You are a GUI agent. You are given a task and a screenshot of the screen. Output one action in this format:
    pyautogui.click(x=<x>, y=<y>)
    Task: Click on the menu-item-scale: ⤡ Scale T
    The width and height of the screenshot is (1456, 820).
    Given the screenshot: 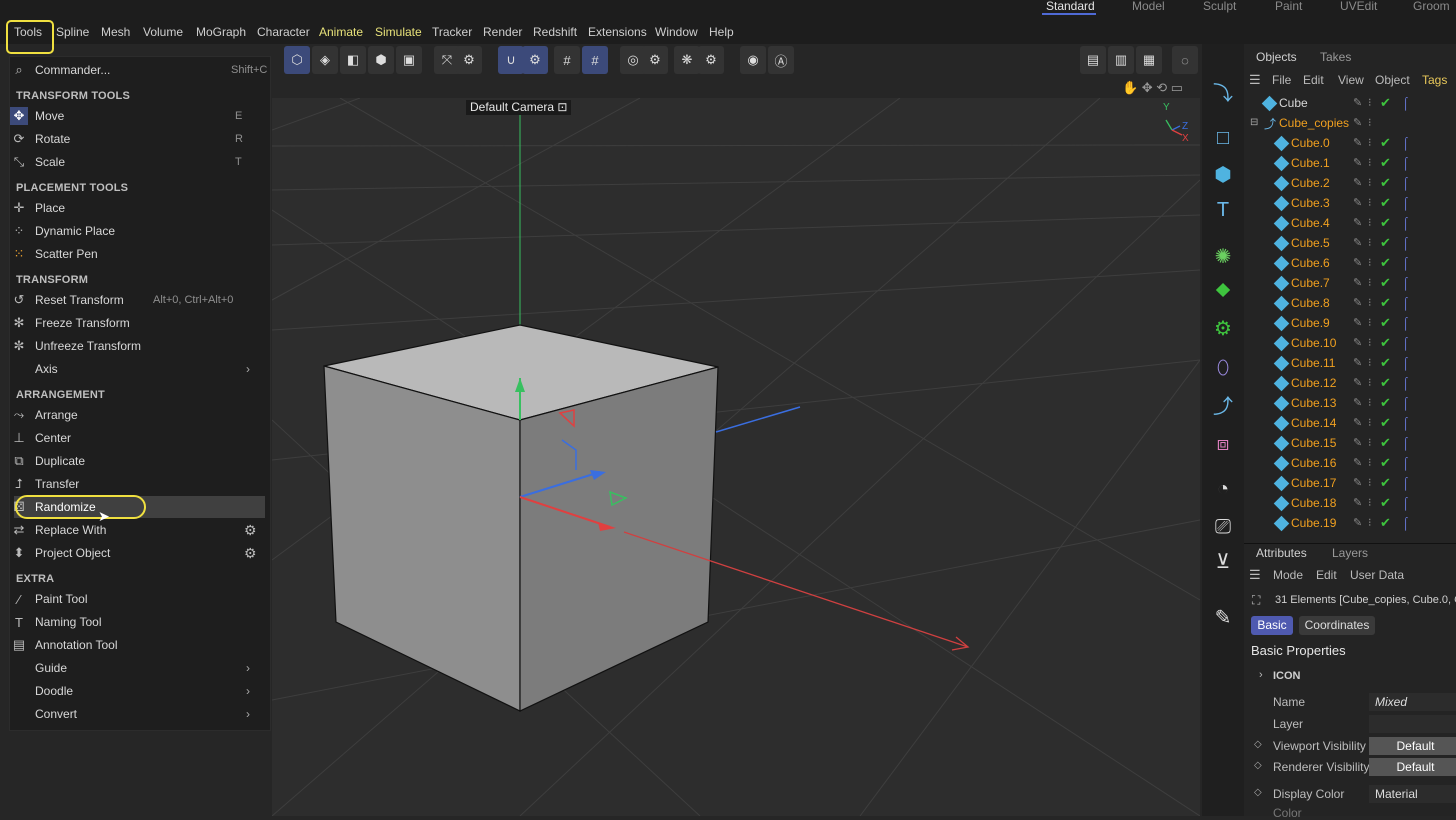 What is the action you would take?
    pyautogui.click(x=136, y=162)
    